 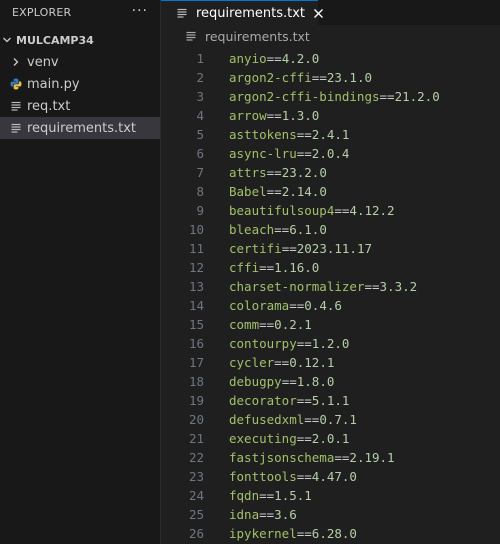 What do you see at coordinates (263, 134) in the screenshot?
I see `package-name: asttokens` at bounding box center [263, 134].